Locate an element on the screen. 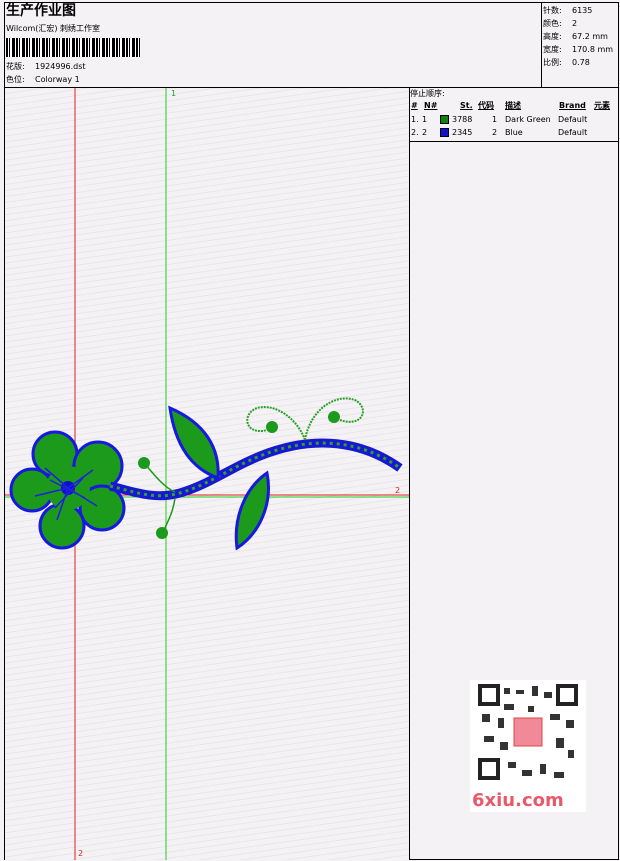  colorway-value: Colorway 1 is located at coordinates (57, 79).